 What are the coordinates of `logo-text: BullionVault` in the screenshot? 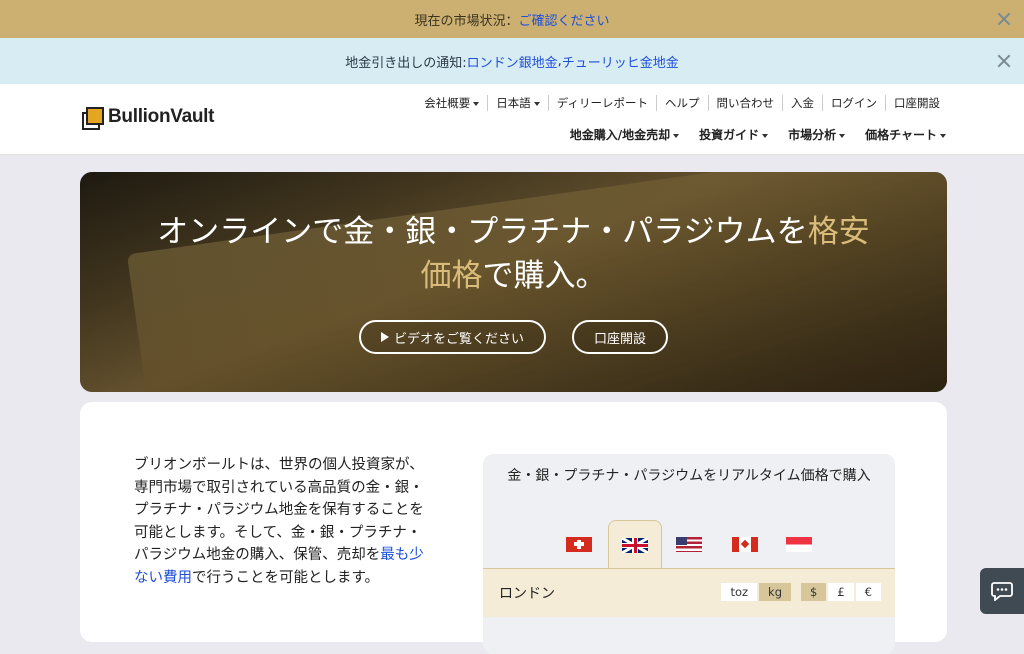 It's located at (161, 116).